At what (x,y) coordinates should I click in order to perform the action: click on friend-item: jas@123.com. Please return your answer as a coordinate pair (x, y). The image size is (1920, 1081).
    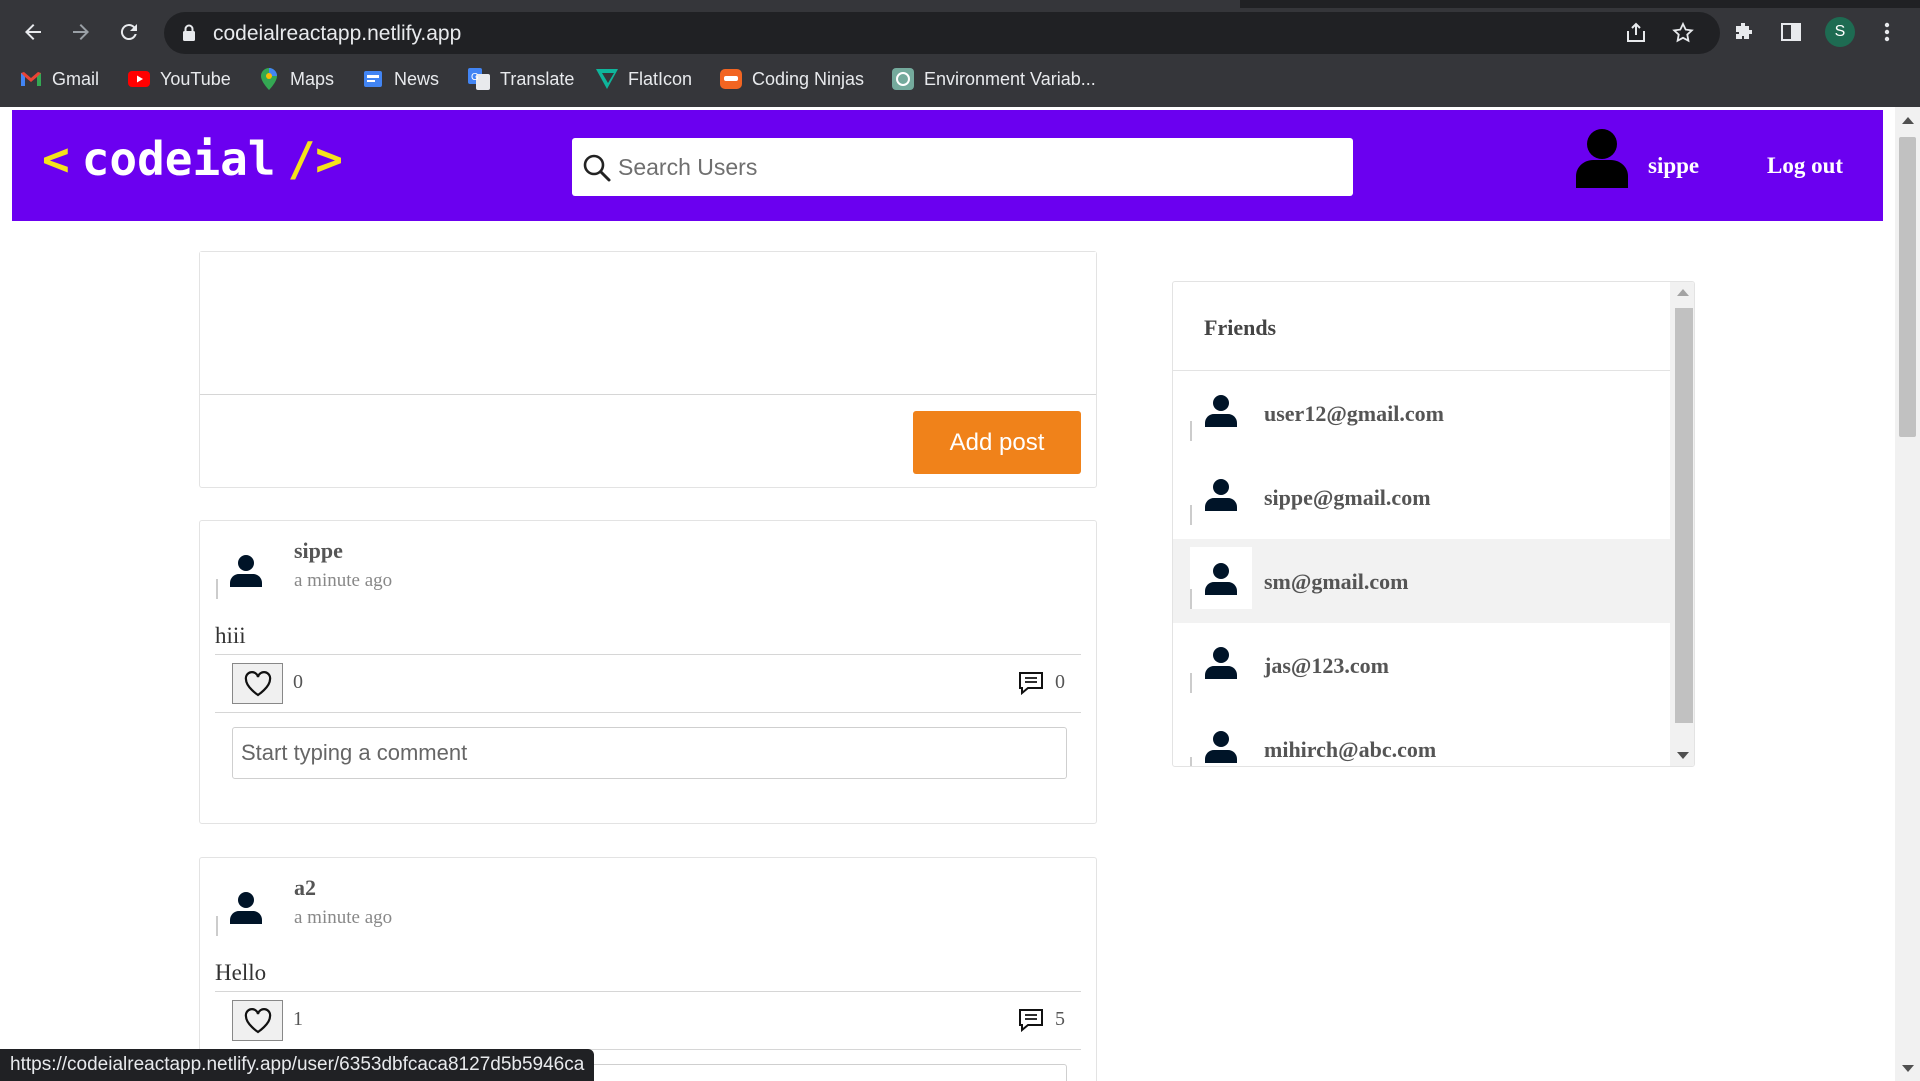
    Looking at the image, I should click on (1421, 665).